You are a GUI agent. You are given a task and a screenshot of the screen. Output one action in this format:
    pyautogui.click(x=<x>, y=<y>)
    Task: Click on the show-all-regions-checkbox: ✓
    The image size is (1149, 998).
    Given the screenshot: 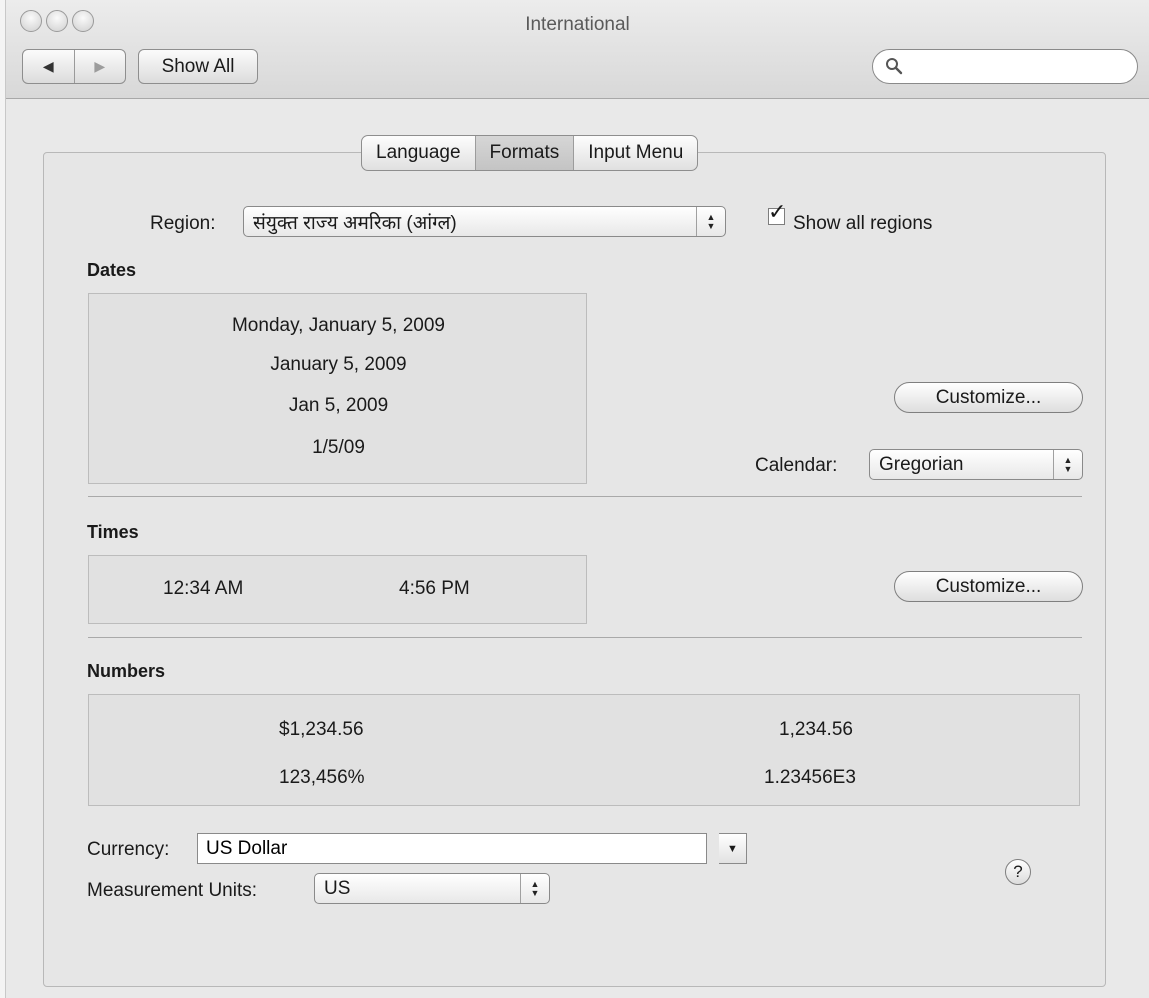 What is the action you would take?
    pyautogui.click(x=777, y=213)
    